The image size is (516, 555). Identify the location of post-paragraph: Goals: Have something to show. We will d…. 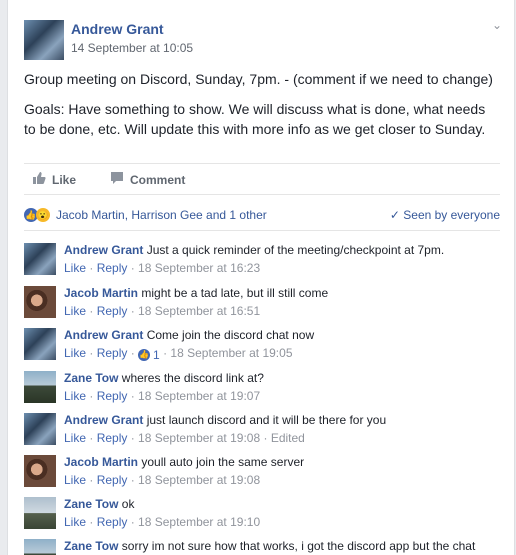
(255, 119).